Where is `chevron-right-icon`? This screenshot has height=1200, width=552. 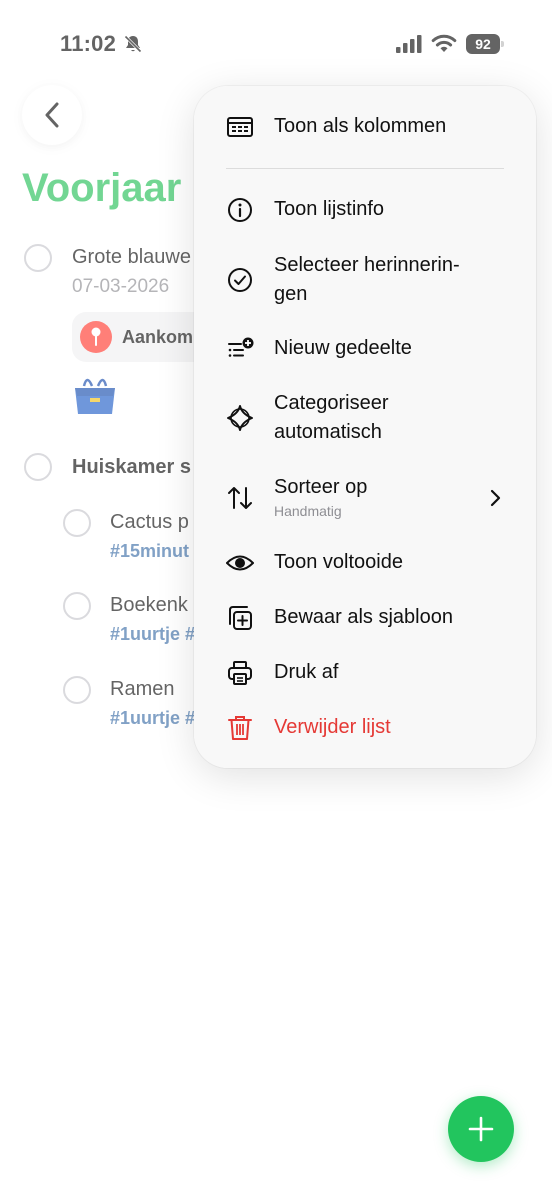 chevron-right-icon is located at coordinates (495, 498).